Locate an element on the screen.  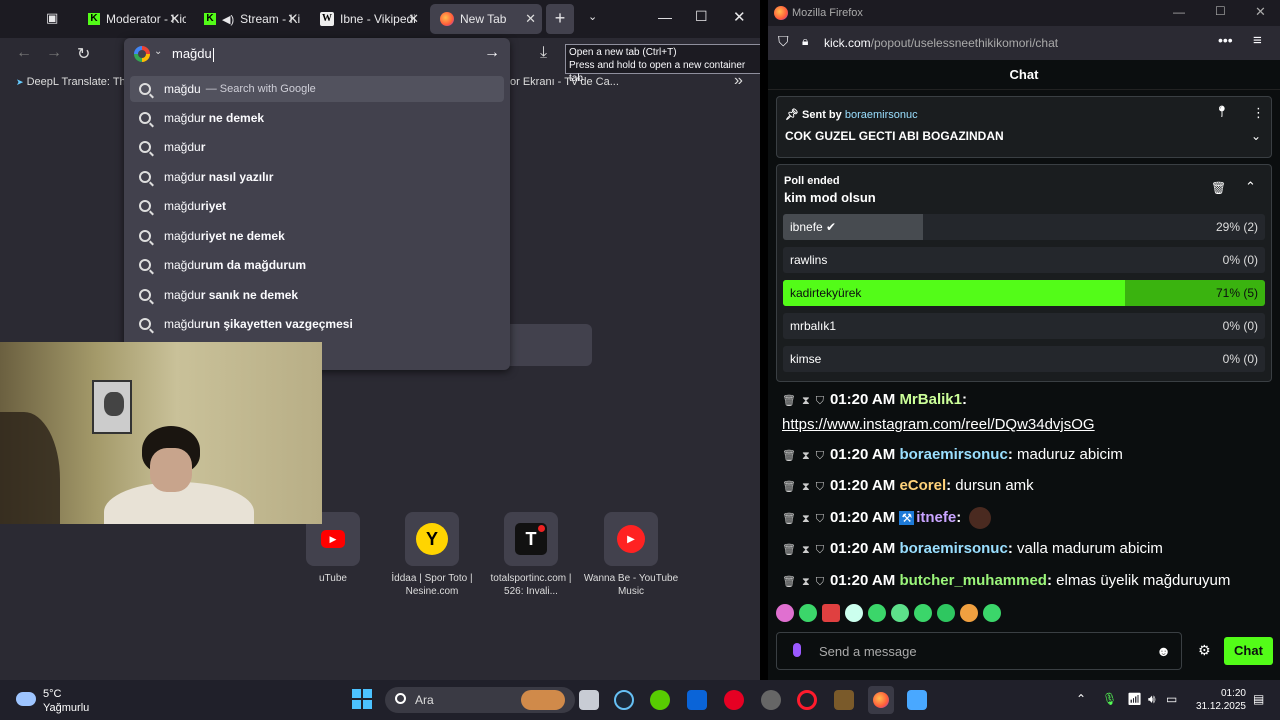
suggestion-item: mağdu riyet ne demek is located at coordinates (317, 236).